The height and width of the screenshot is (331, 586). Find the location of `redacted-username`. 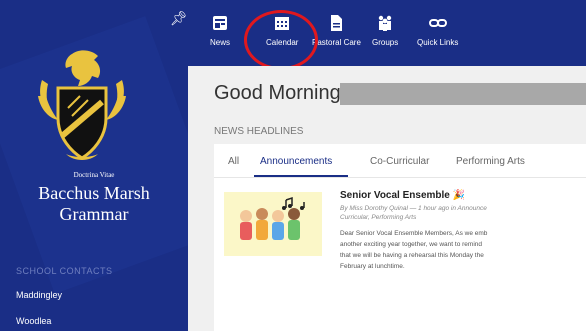

redacted-username is located at coordinates (463, 94).